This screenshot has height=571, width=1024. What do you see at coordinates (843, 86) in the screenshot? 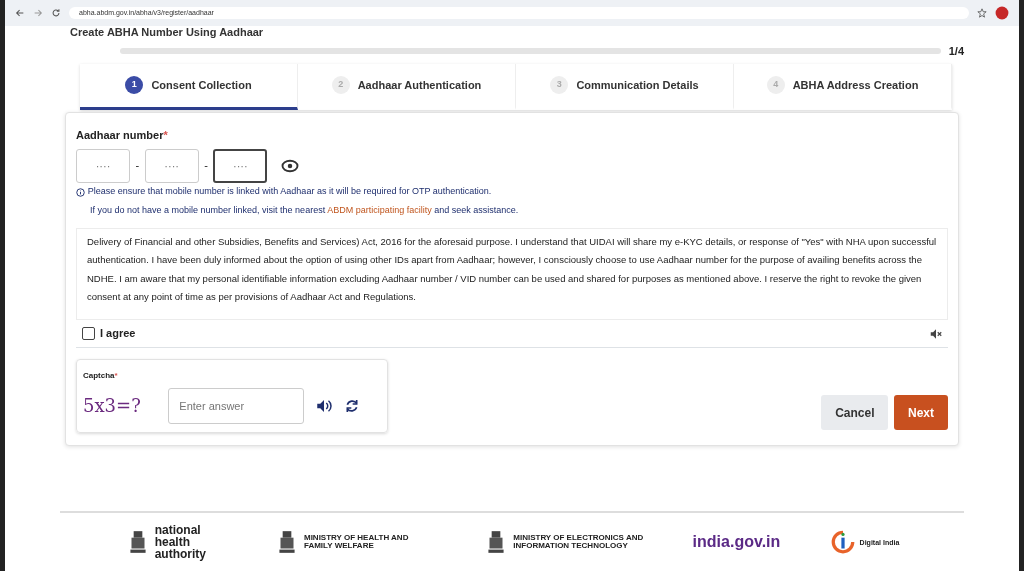
I see `step-tab: 4 ABHA Address Creation` at bounding box center [843, 86].